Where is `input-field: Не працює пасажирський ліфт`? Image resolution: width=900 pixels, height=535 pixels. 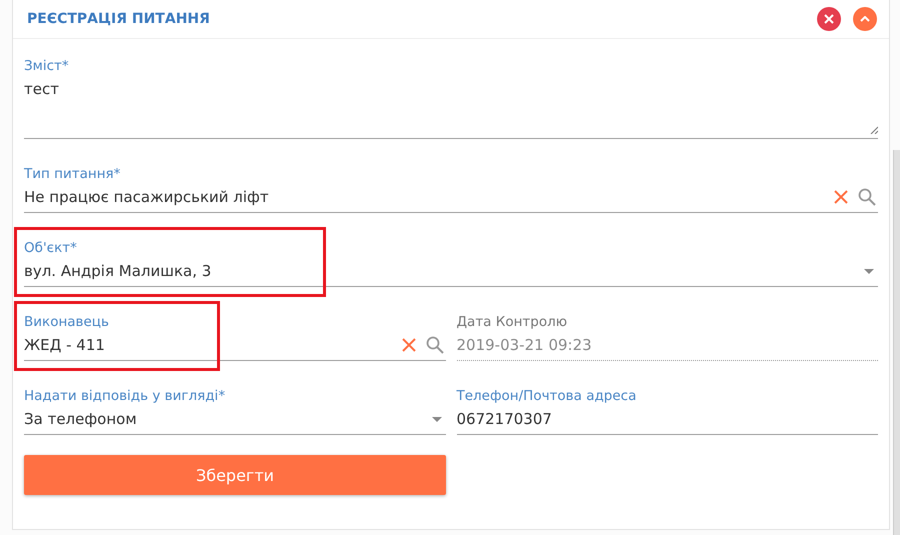
input-field: Не працює пасажирський ліфт is located at coordinates (451, 198).